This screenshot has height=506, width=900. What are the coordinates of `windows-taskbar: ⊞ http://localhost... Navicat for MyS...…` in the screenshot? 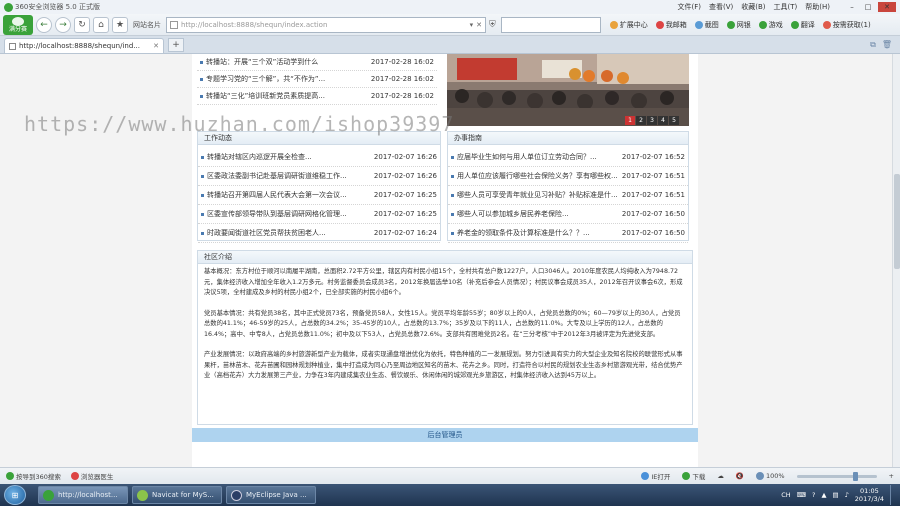 It's located at (450, 495).